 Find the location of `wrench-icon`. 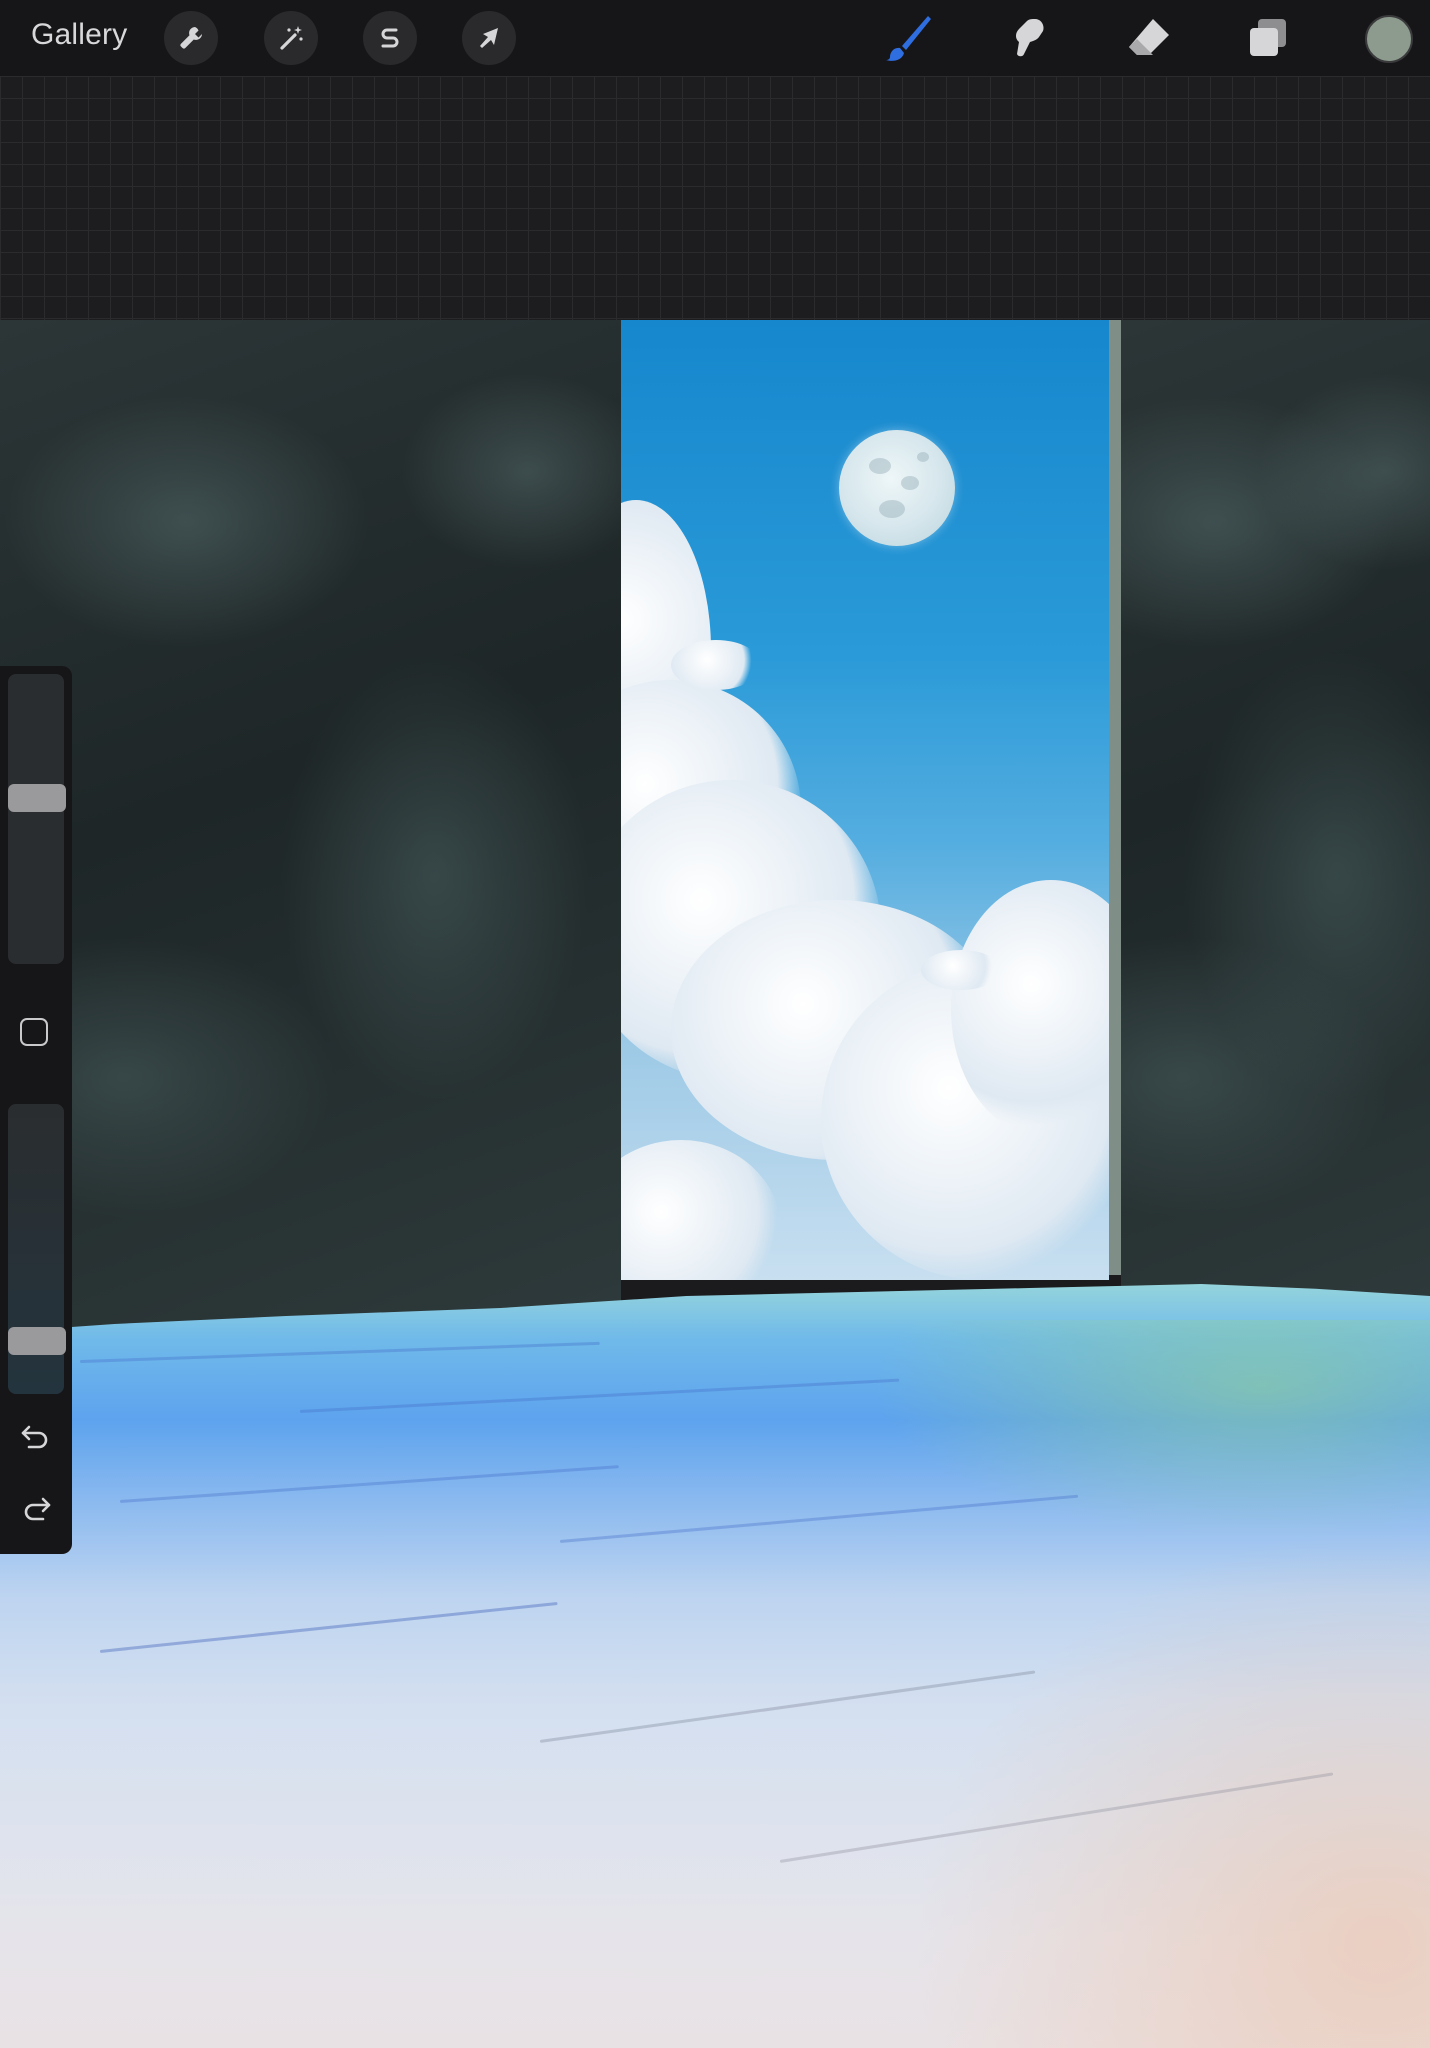

wrench-icon is located at coordinates (191, 38).